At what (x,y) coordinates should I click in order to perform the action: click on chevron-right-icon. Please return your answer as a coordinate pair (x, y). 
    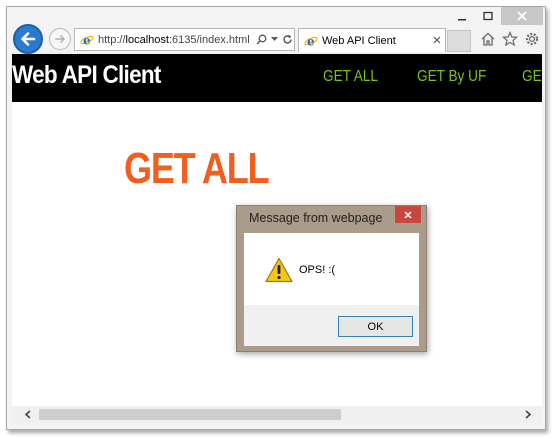
    Looking at the image, I should click on (528, 414).